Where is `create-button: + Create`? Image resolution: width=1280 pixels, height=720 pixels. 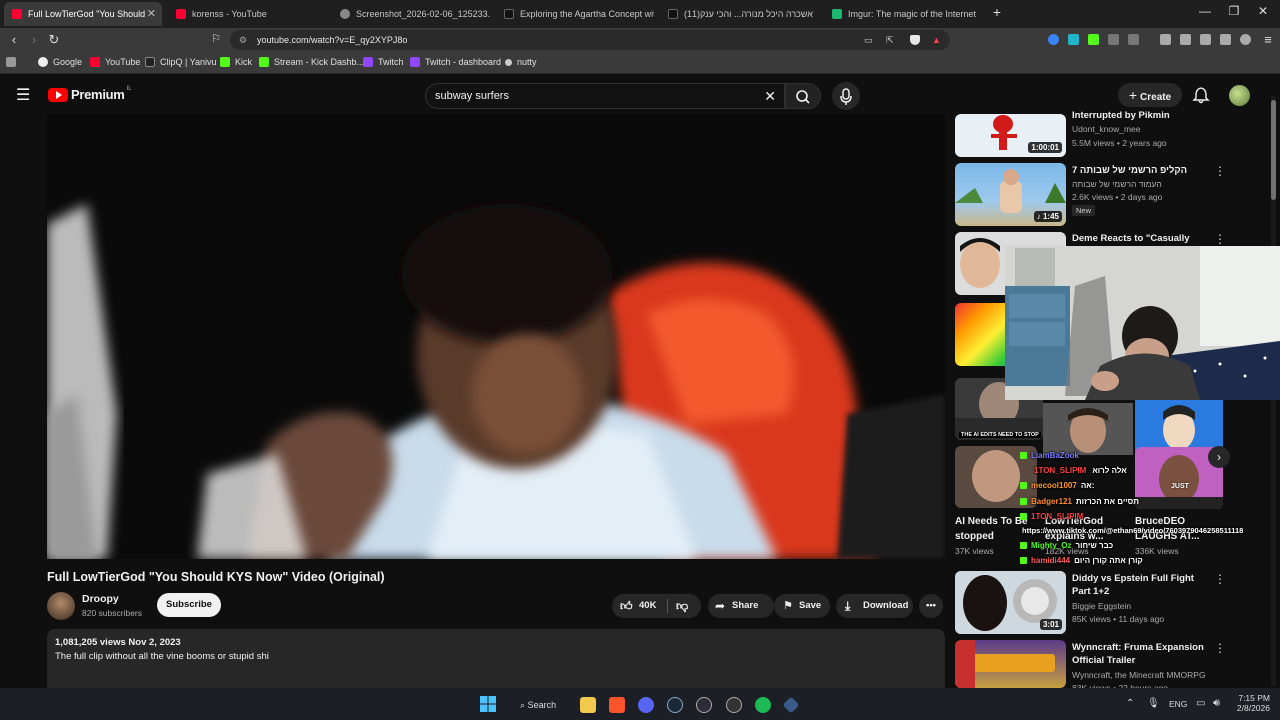
create-button: + Create is located at coordinates (1150, 95).